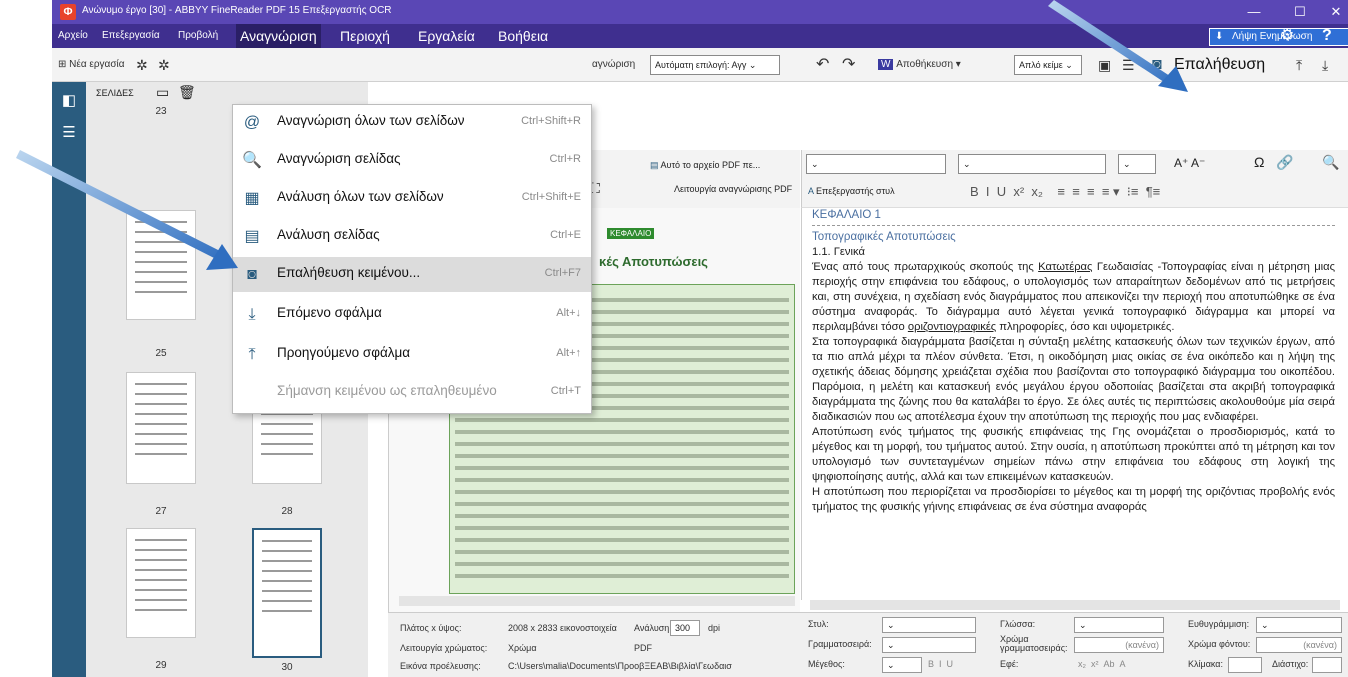  What do you see at coordinates (715, 65) in the screenshot?
I see `language-dropdown: Αυτόματη επιλογή: Αγγ ⌄` at bounding box center [715, 65].